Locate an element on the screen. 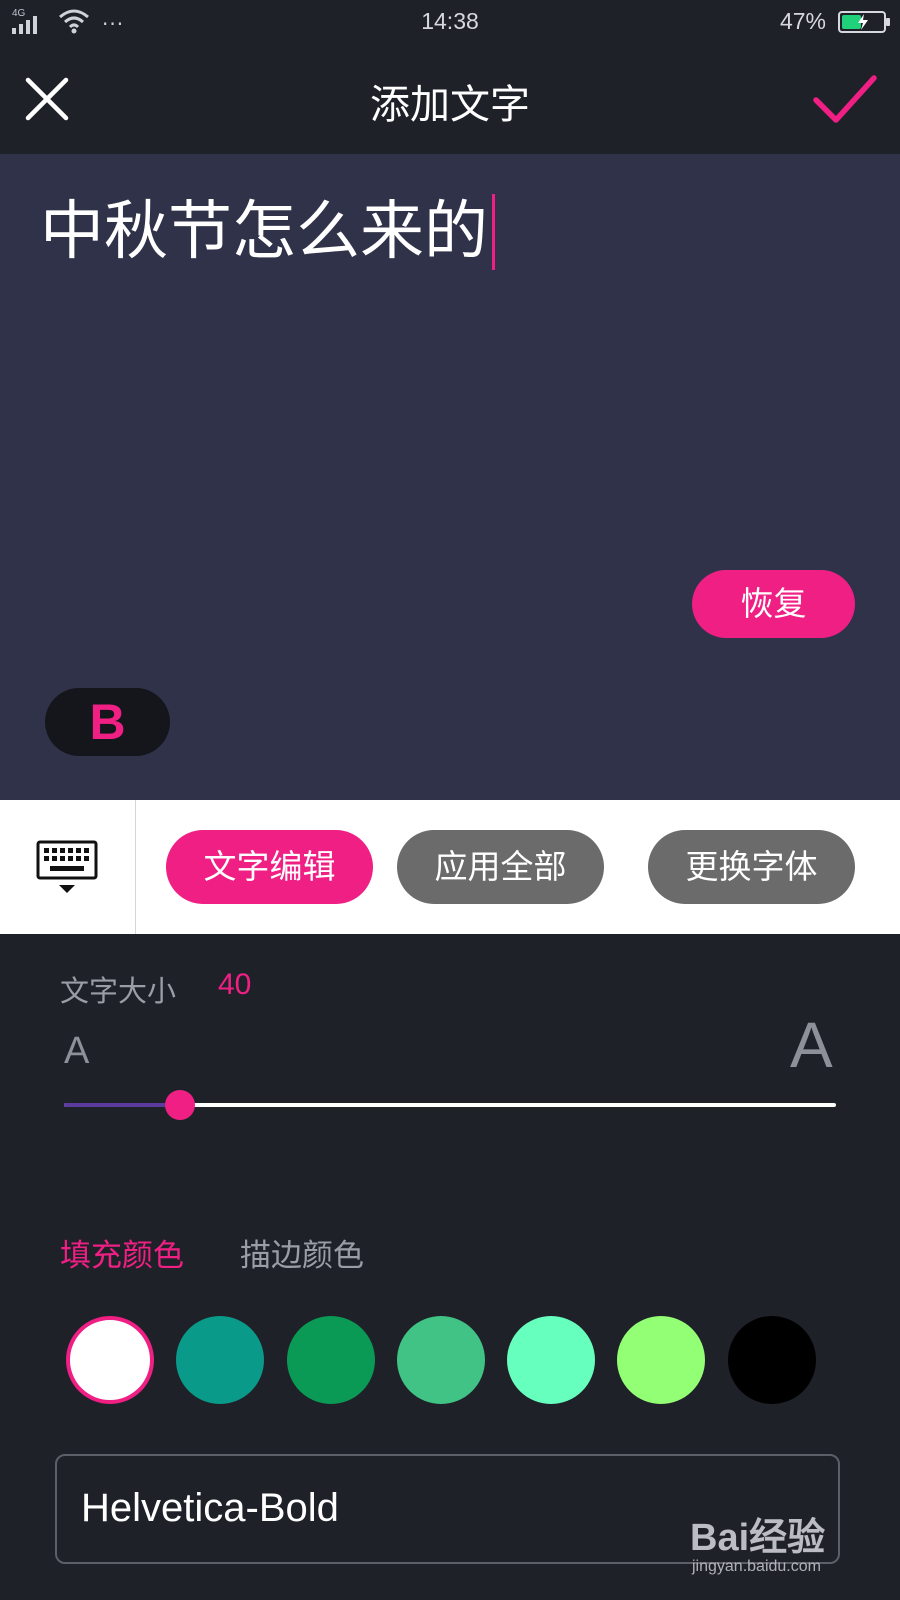  close-icon is located at coordinates (47, 99).